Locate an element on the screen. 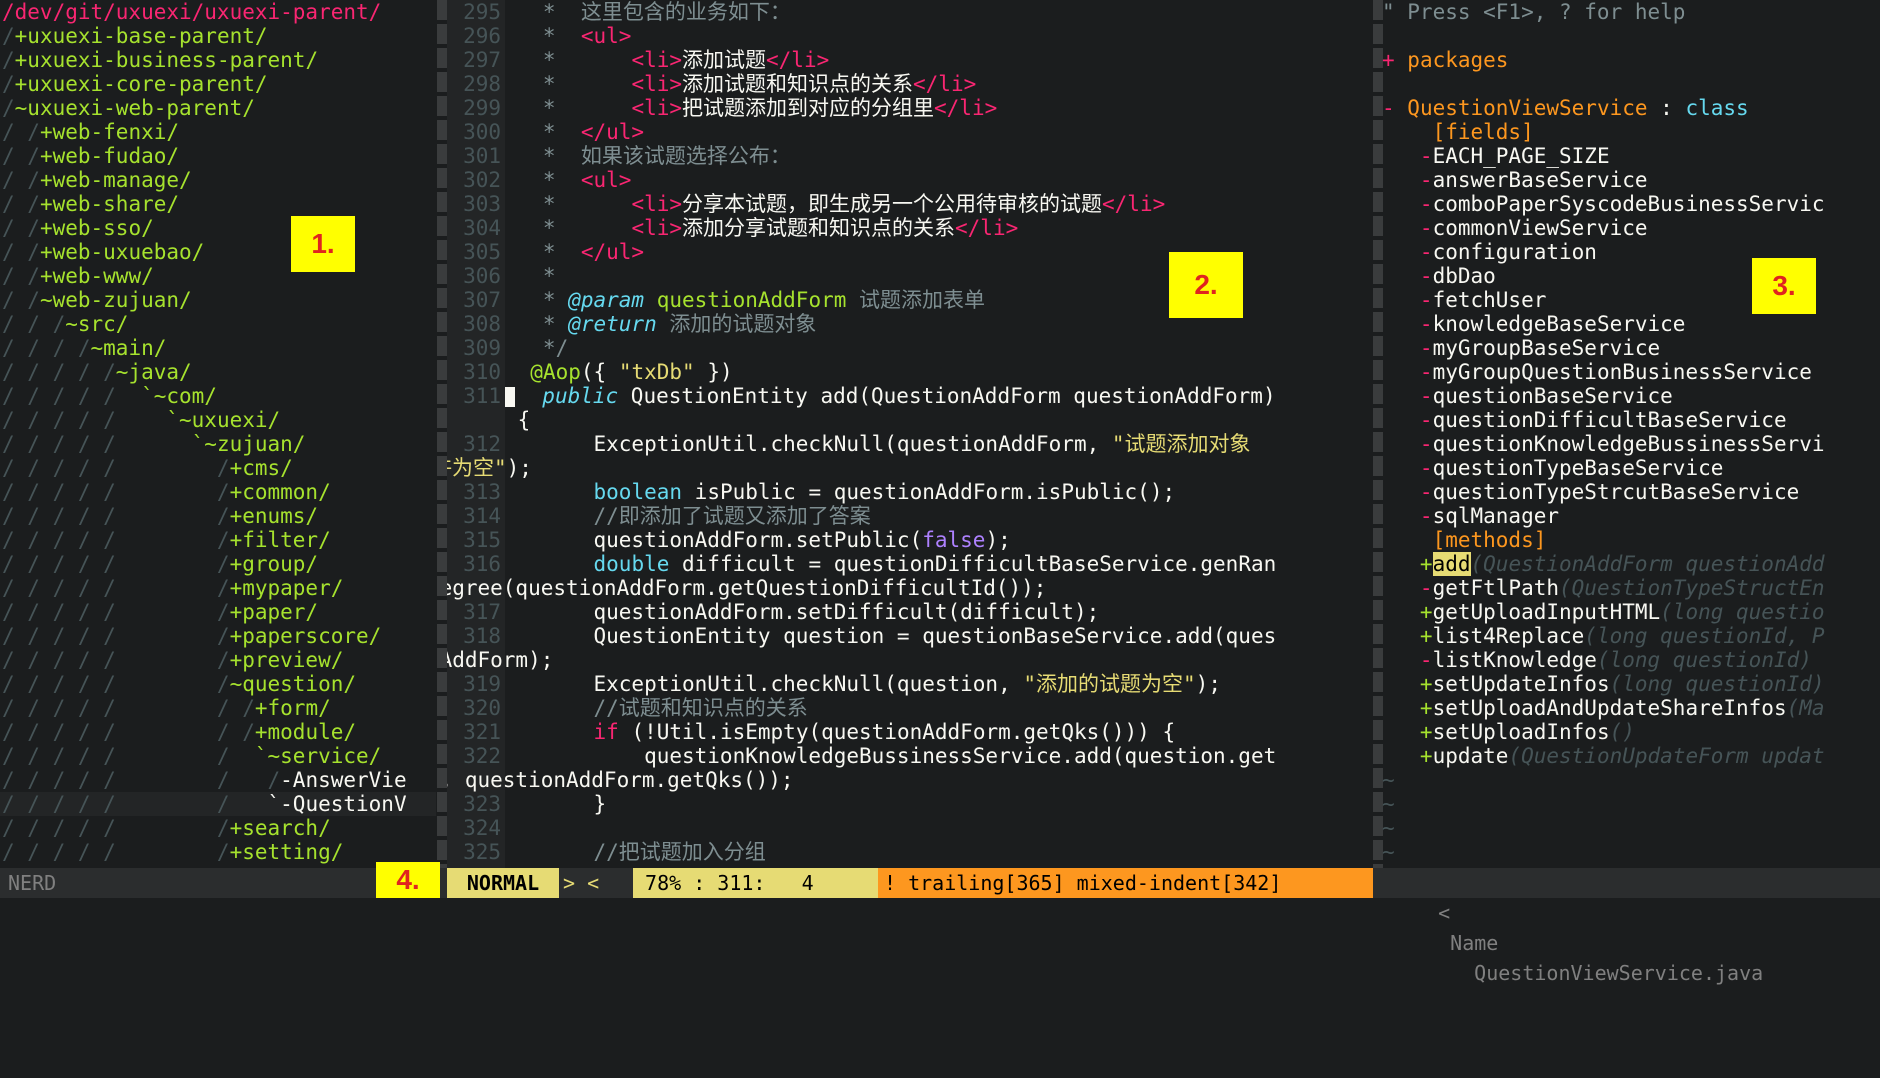 The image size is (1880, 1078). code-line: 295 * 这里包含的业务如下： is located at coordinates (910, 12).